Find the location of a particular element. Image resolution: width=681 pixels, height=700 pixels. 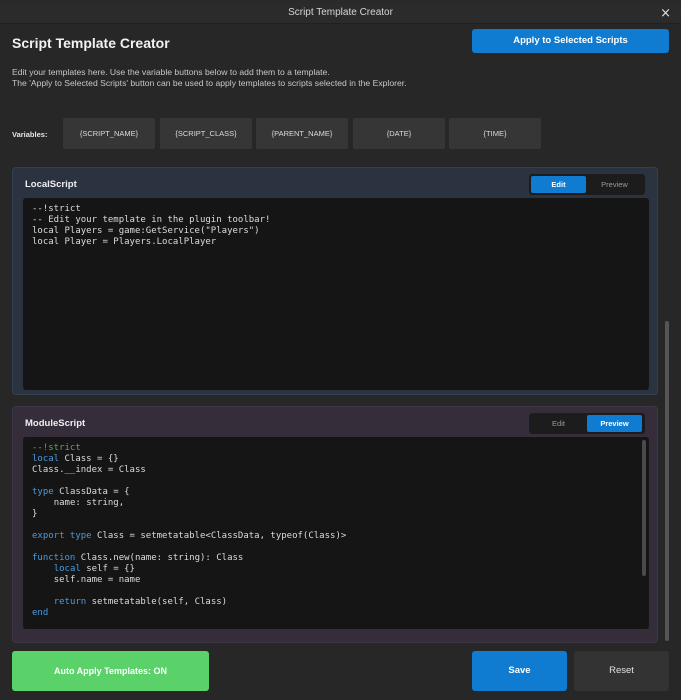

auto-apply-toggle-button: Auto Apply Templates: ON is located at coordinates (110, 671).